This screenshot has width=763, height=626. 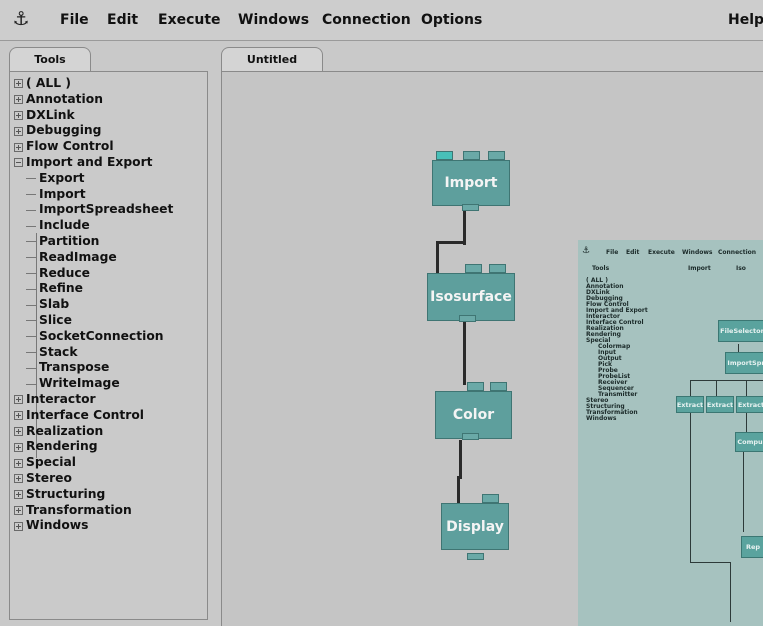 I want to click on tab-untitled: Untitled, so click(x=272, y=59).